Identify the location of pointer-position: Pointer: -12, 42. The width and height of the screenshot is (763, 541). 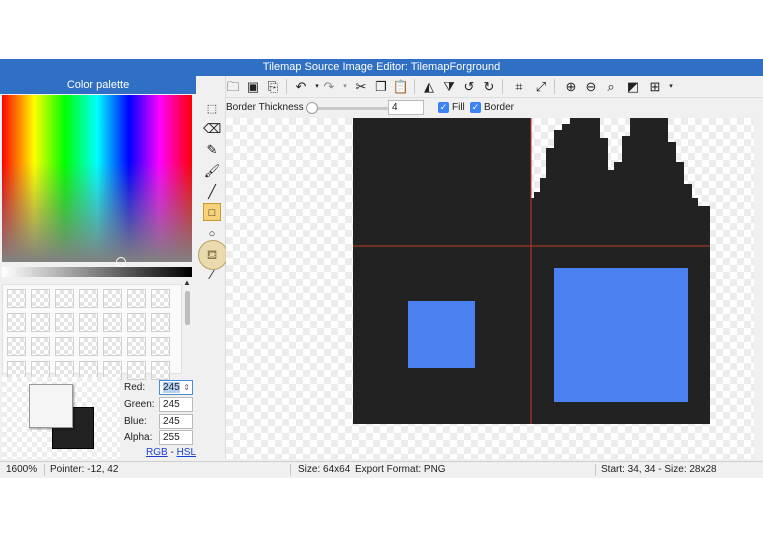
(84, 469).